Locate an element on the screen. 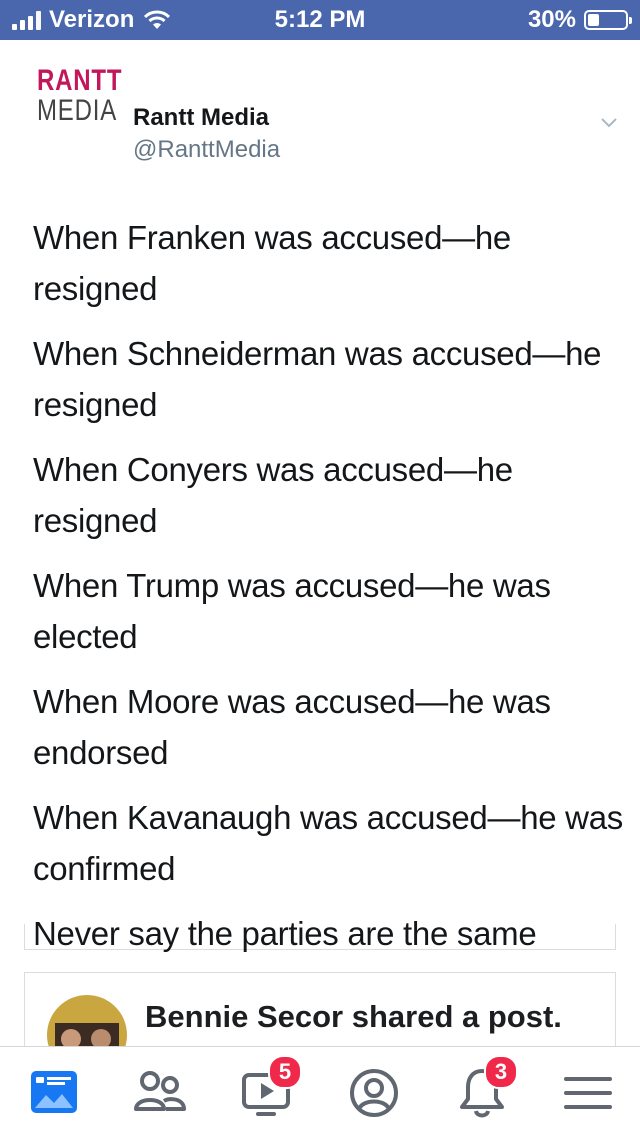  tab-notifications: 3 is located at coordinates (484, 1090).